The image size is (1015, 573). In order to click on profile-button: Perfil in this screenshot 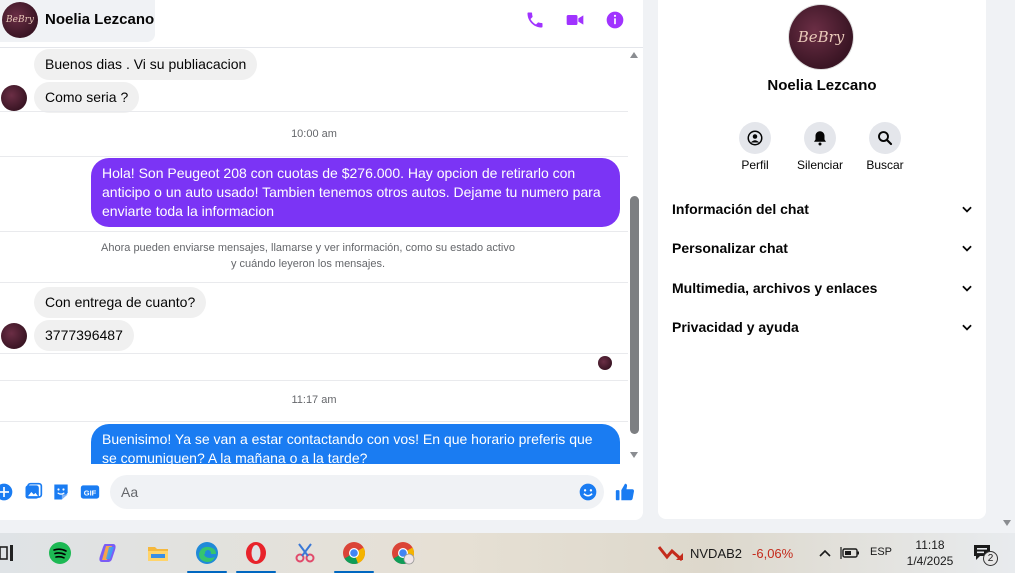, I will do `click(755, 147)`.